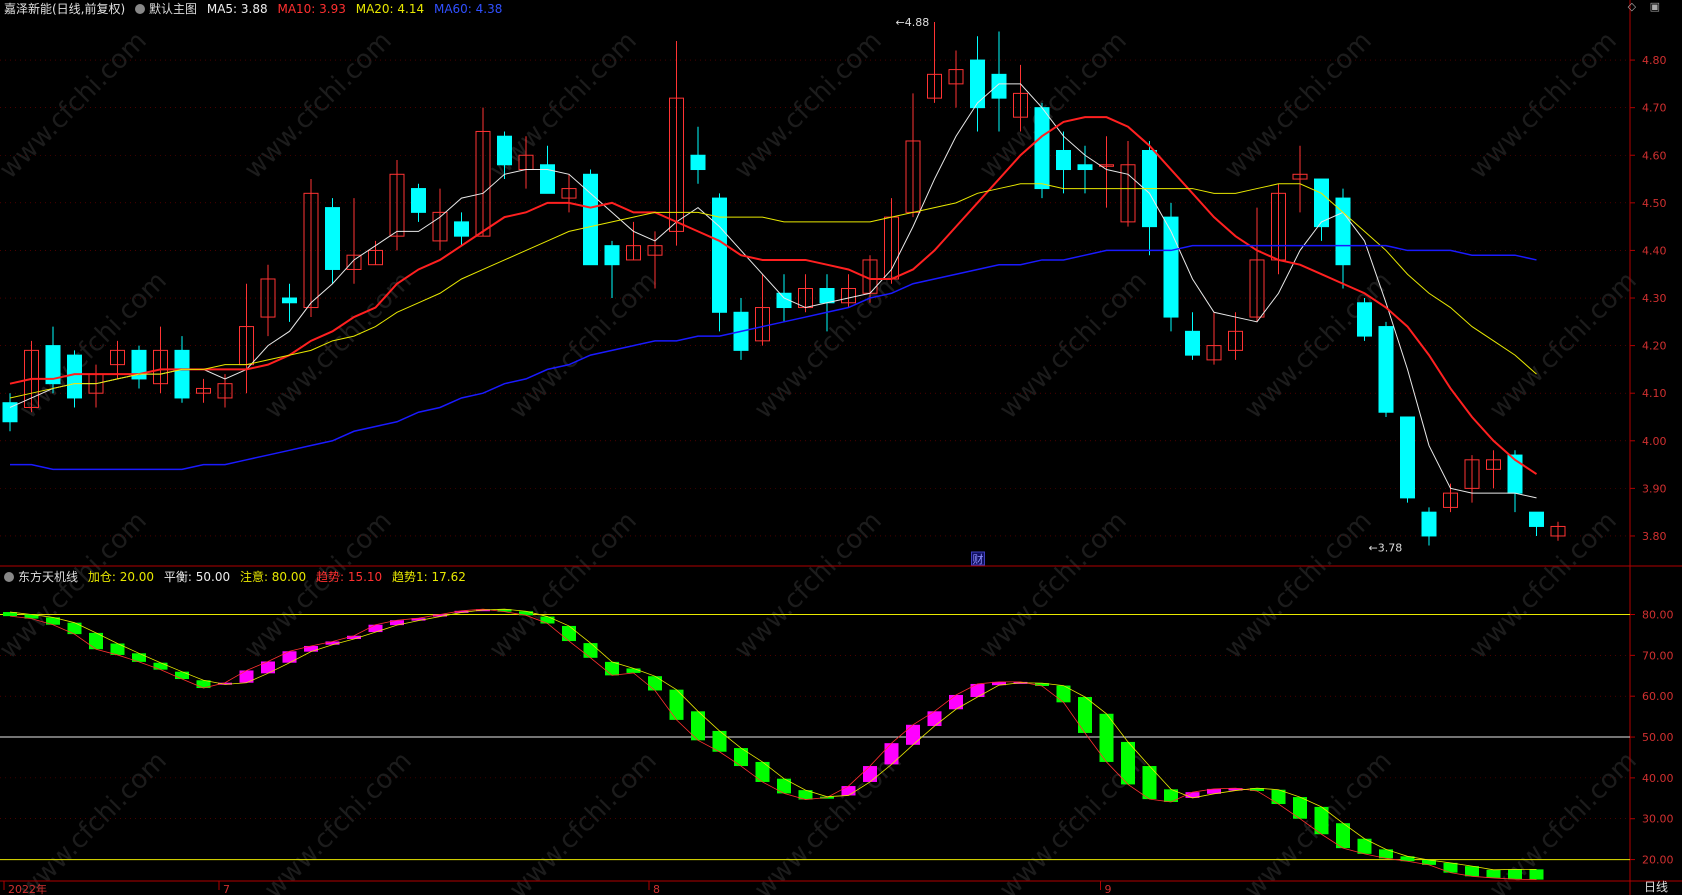 The width and height of the screenshot is (1682, 895). What do you see at coordinates (121, 577) in the screenshot?
I see `jiacang-label: 加仓: 20.00` at bounding box center [121, 577].